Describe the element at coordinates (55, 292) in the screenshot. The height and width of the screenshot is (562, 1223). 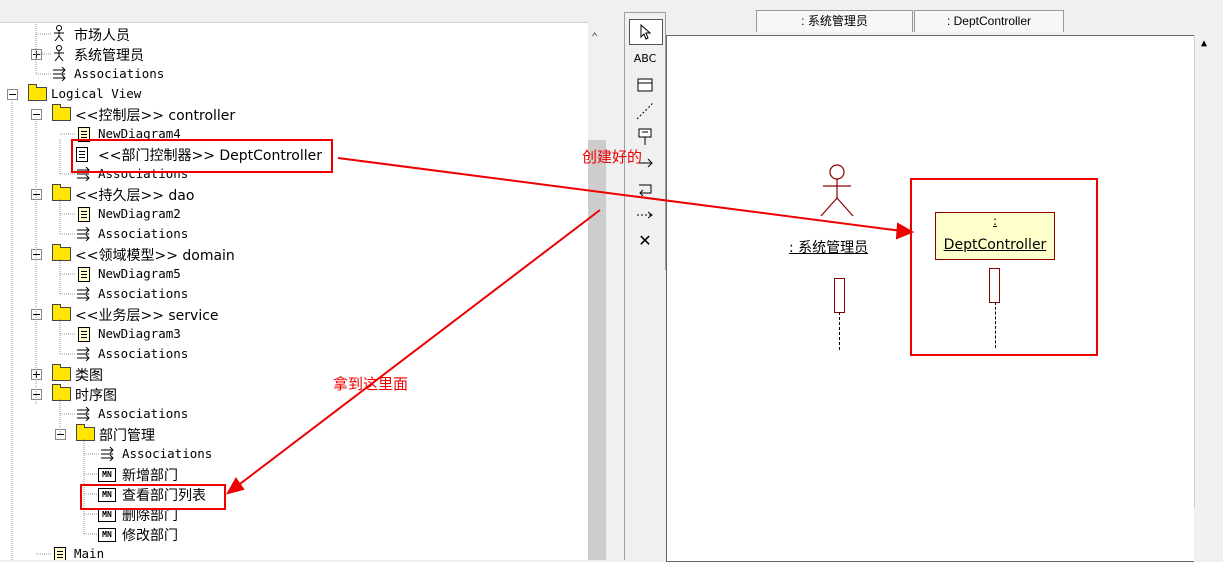
I see `tree-connectors` at that location.